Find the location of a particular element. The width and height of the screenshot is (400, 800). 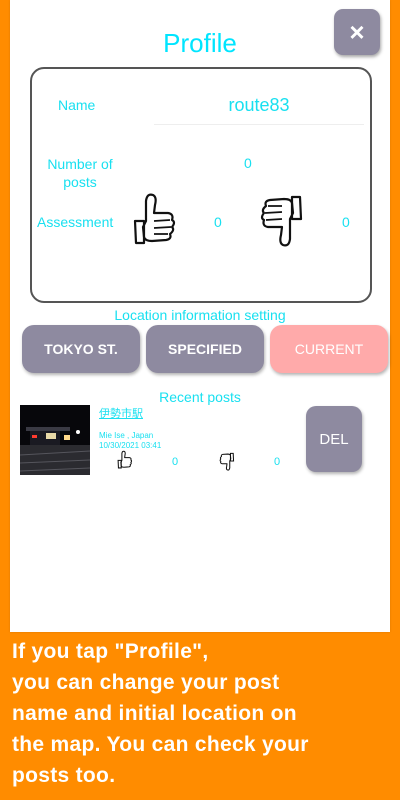

caption-line: If you tap "Profile", is located at coordinates (110, 651).